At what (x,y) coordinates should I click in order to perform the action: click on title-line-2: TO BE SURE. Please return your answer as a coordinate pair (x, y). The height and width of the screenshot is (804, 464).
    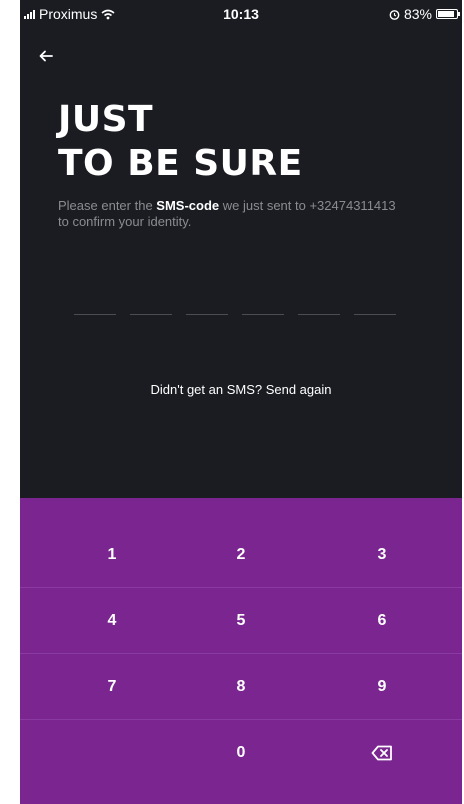
    Looking at the image, I should click on (180, 163).